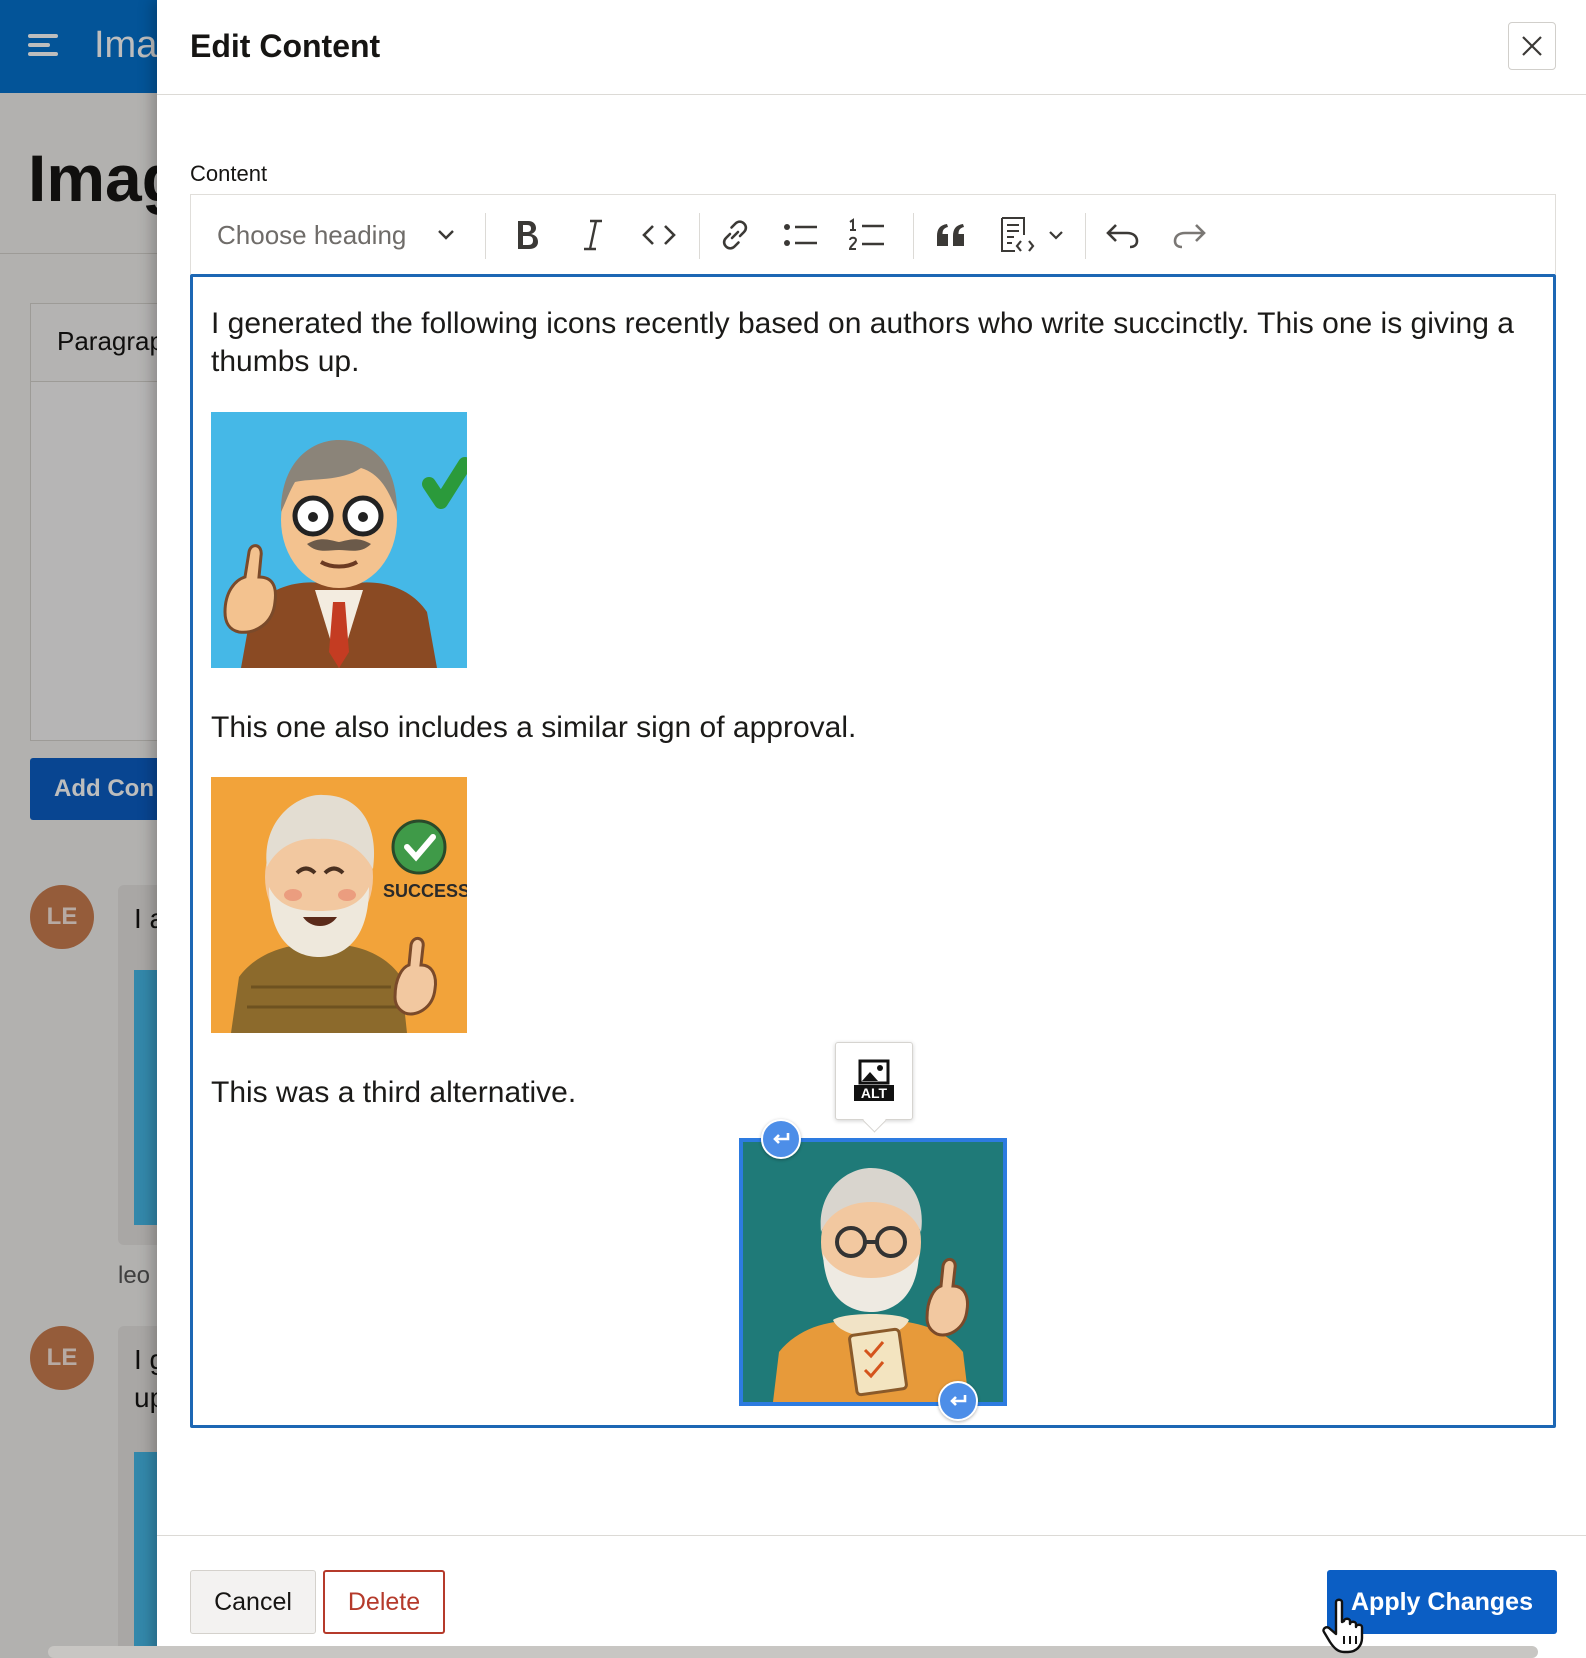 This screenshot has width=1586, height=1658. I want to click on numbered-list-button, so click(867, 235).